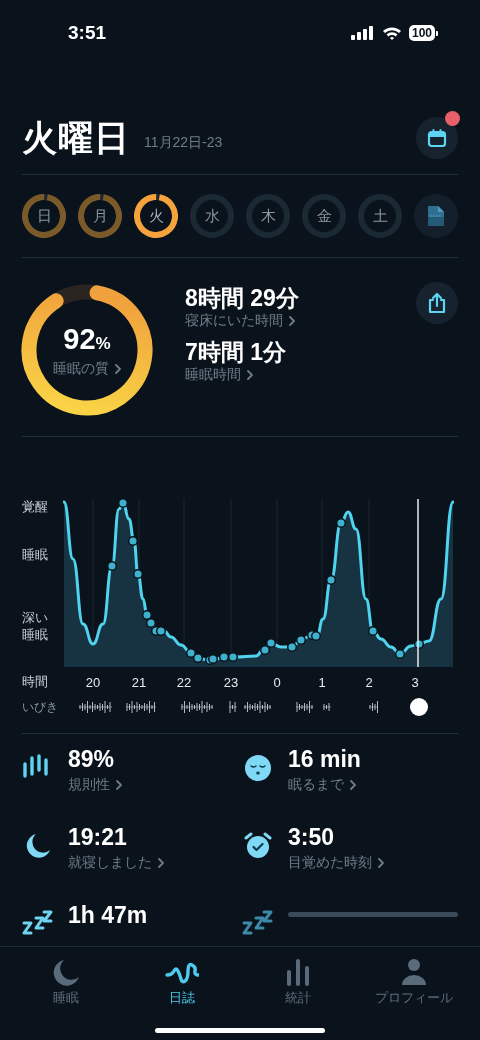 The width and height of the screenshot is (480, 1040). I want to click on stat-link: 目覚めた時刻, so click(336, 863).